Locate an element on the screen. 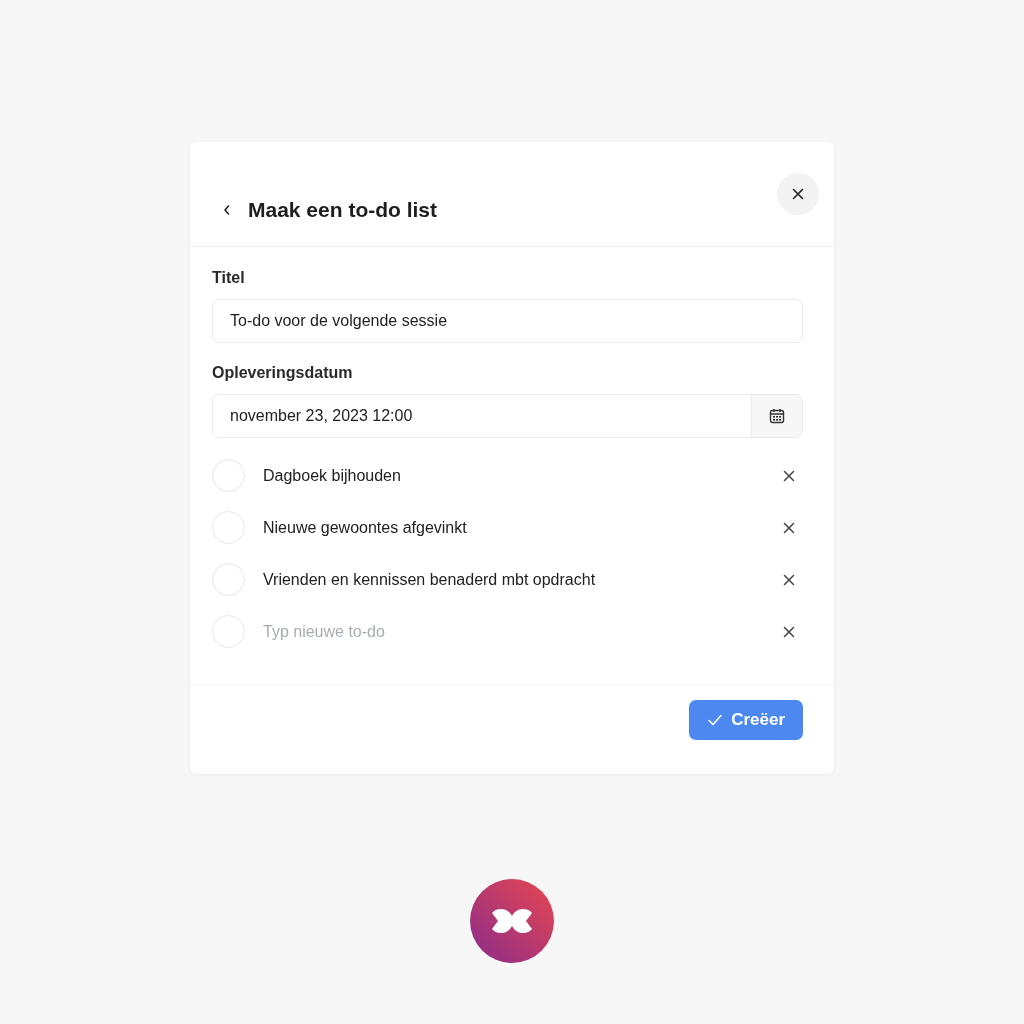 The image size is (1024, 1024). dialog-title: Maak een to-do list is located at coordinates (343, 210).